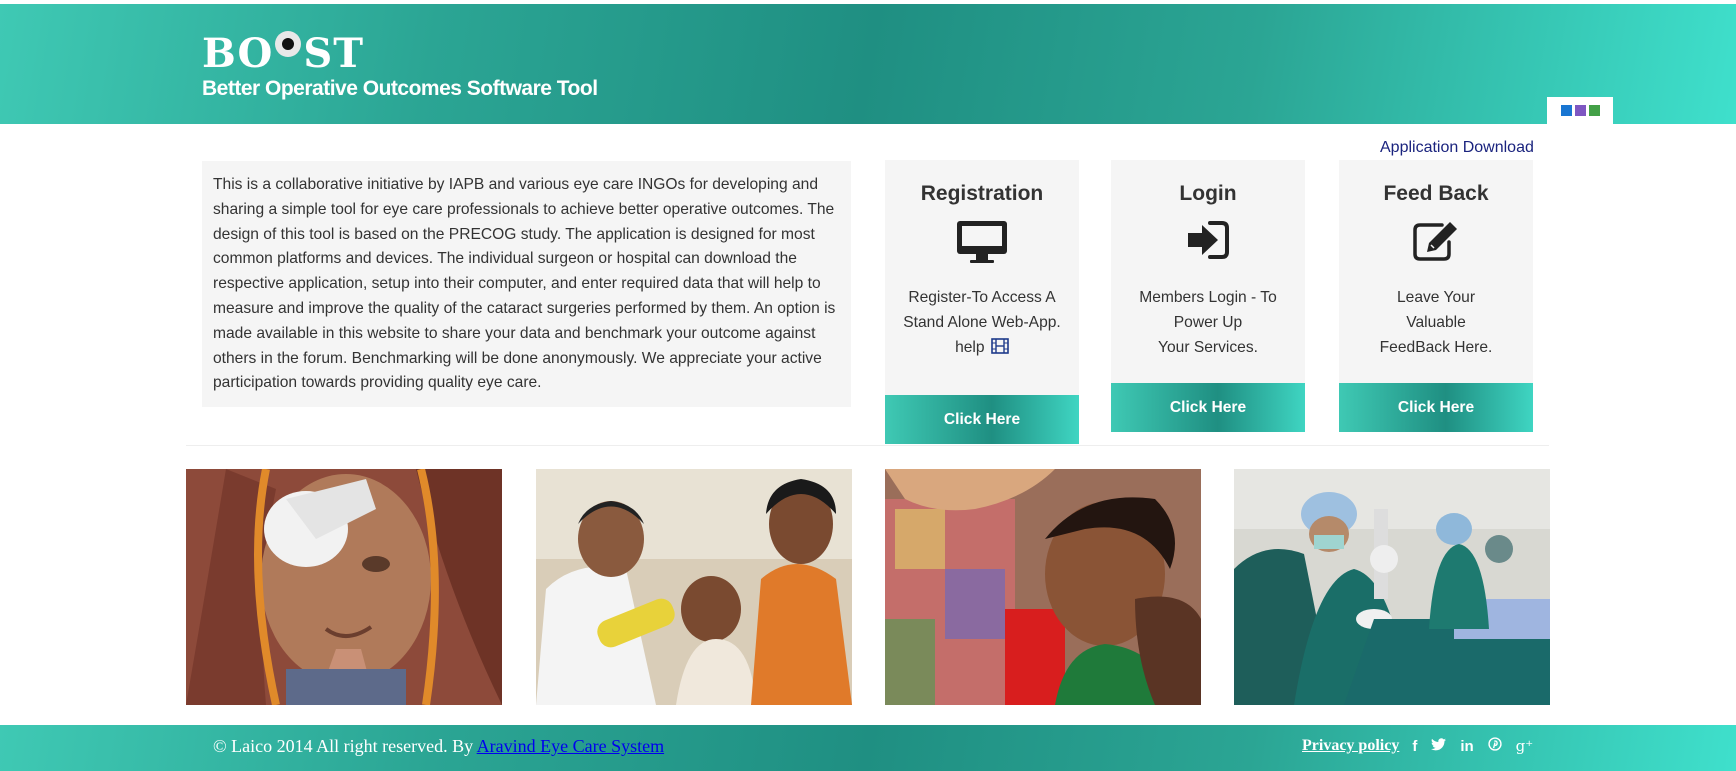 The image size is (1736, 771). Describe the element at coordinates (1594, 110) in the screenshot. I see `green-swatch` at that location.